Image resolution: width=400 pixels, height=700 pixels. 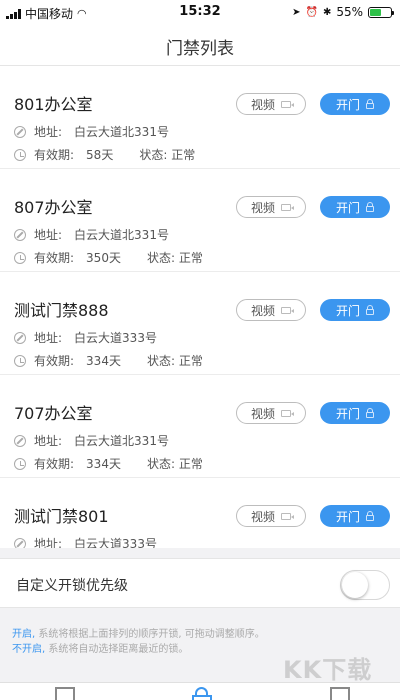 I want to click on note-off: 不开启, 系统将自动选择距离最近的锁。, so click(x=138, y=649).